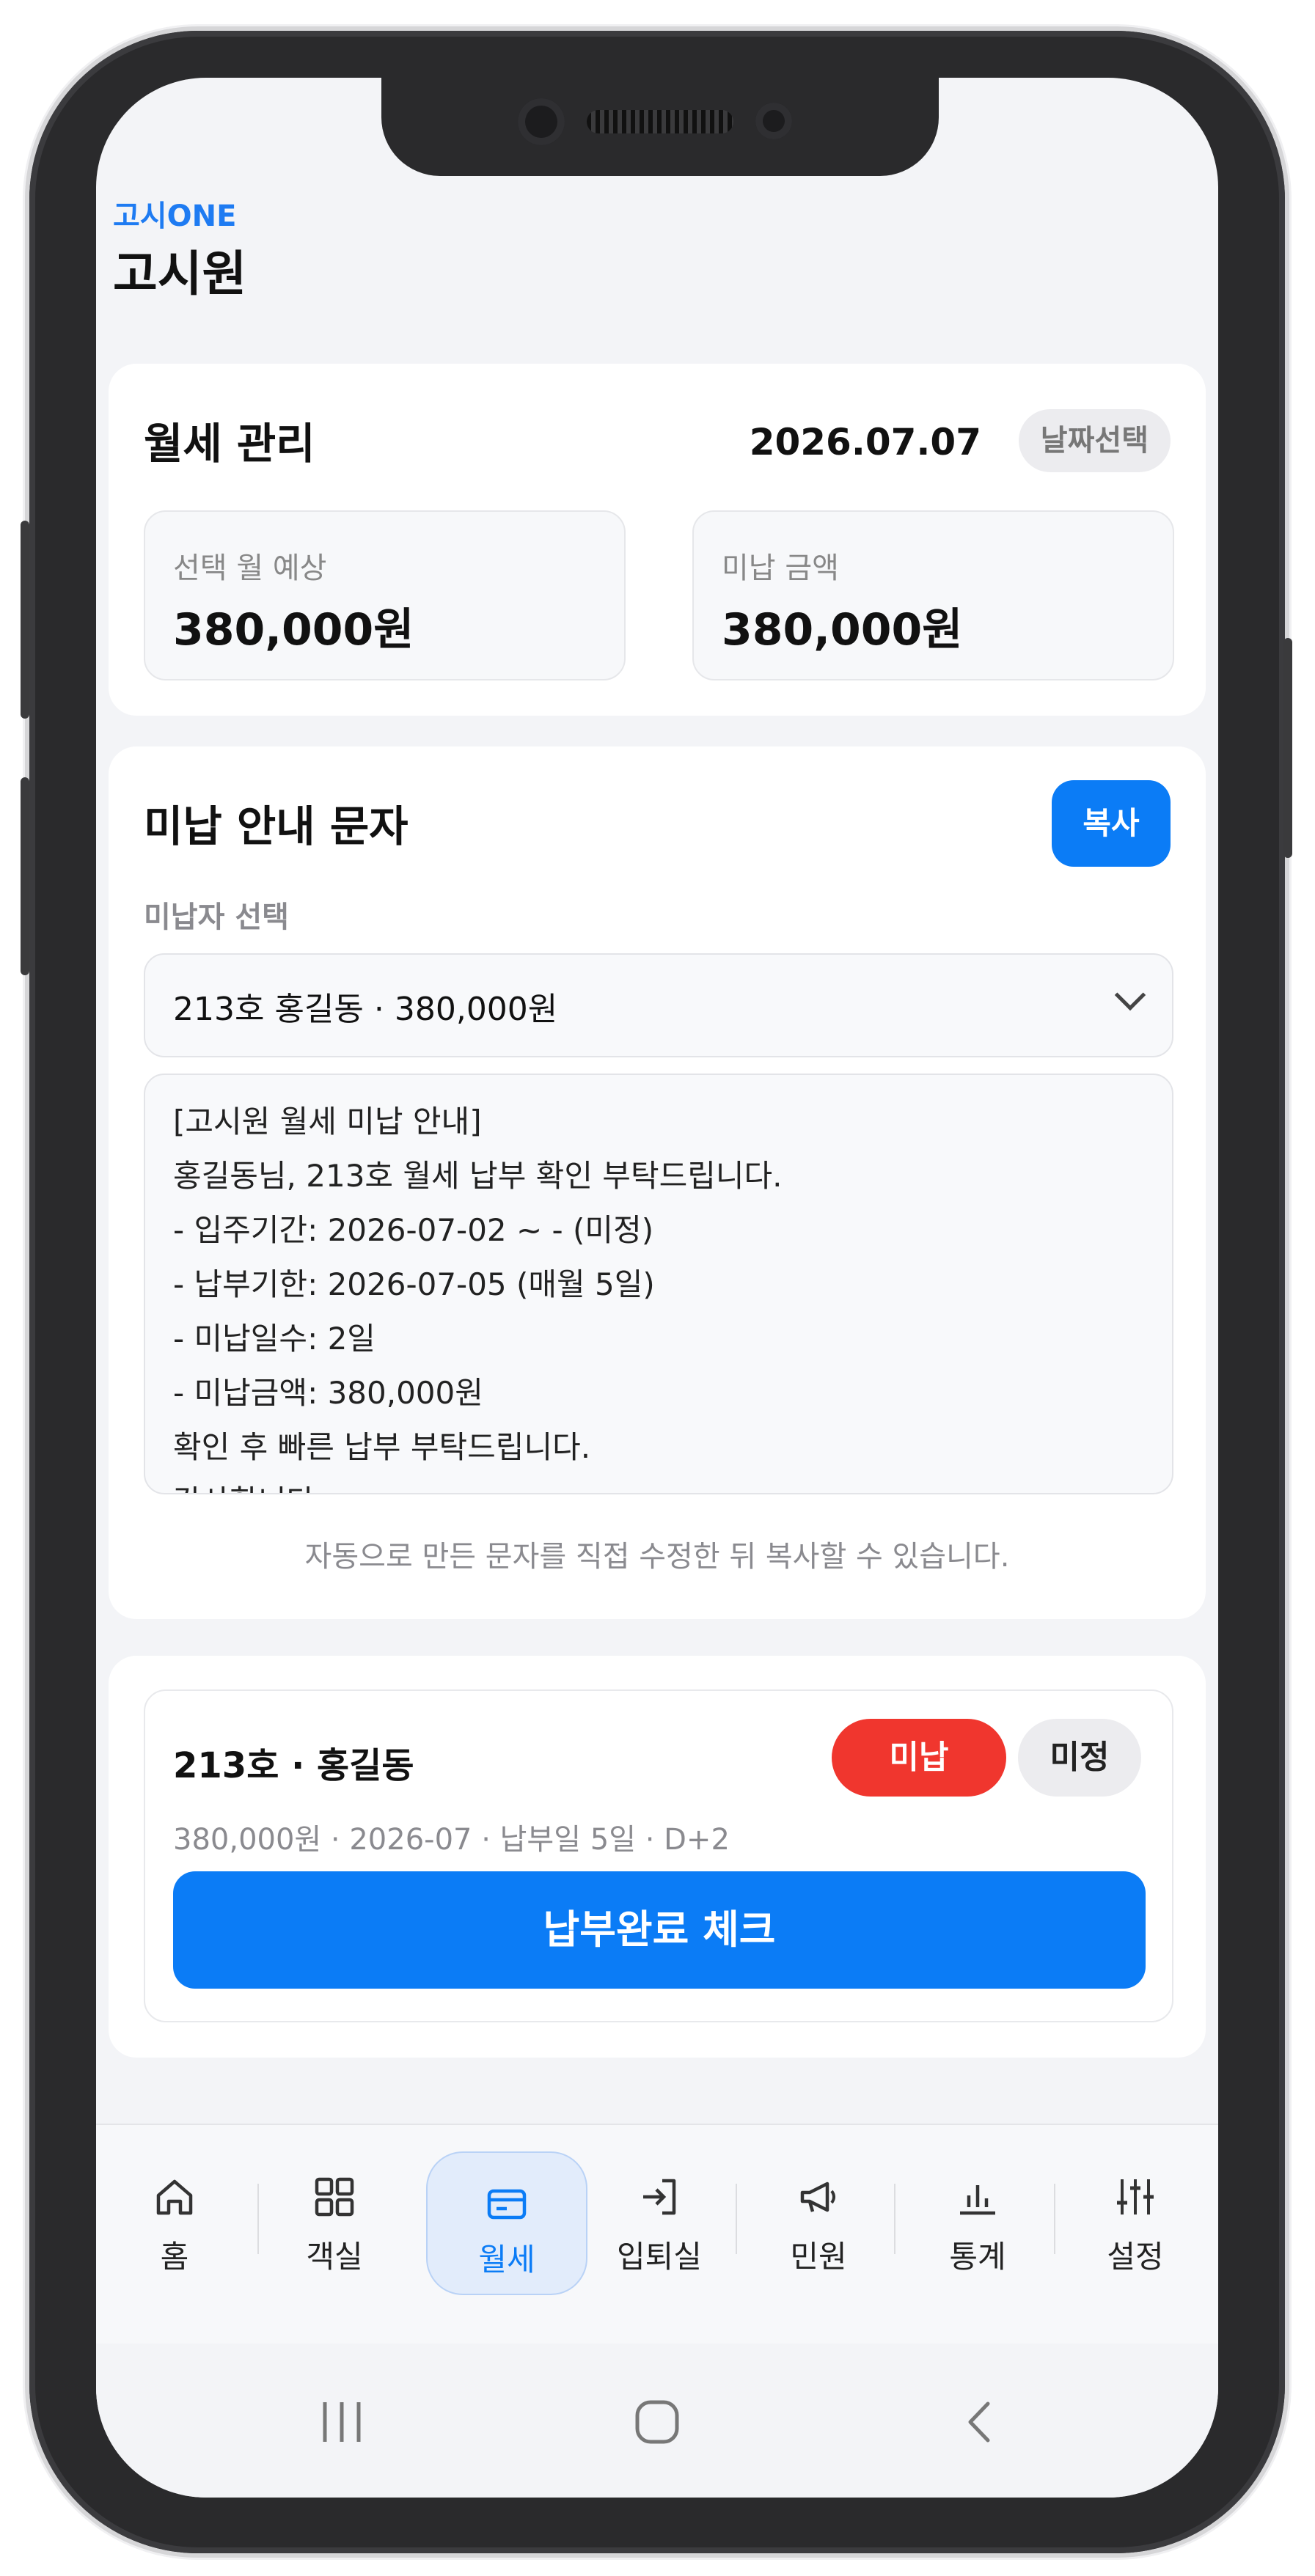 The height and width of the screenshot is (2576, 1315). I want to click on term-status-badge: 미정, so click(1079, 1758).